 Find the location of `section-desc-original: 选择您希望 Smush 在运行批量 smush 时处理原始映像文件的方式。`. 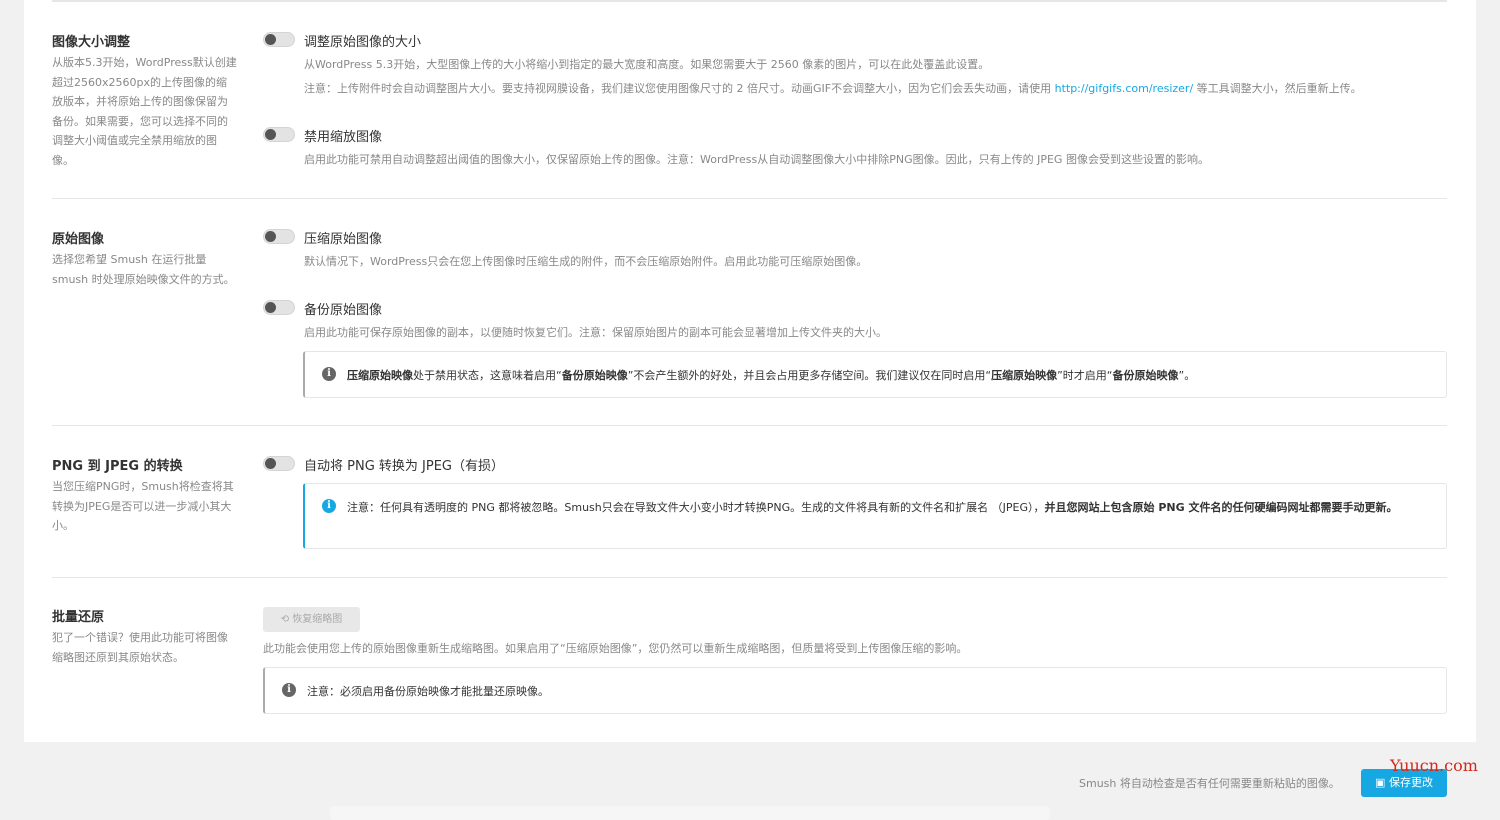

section-desc-original: 选择您希望 Smush 在运行批量 smush 时处理原始映像文件的方式。 is located at coordinates (143, 269).